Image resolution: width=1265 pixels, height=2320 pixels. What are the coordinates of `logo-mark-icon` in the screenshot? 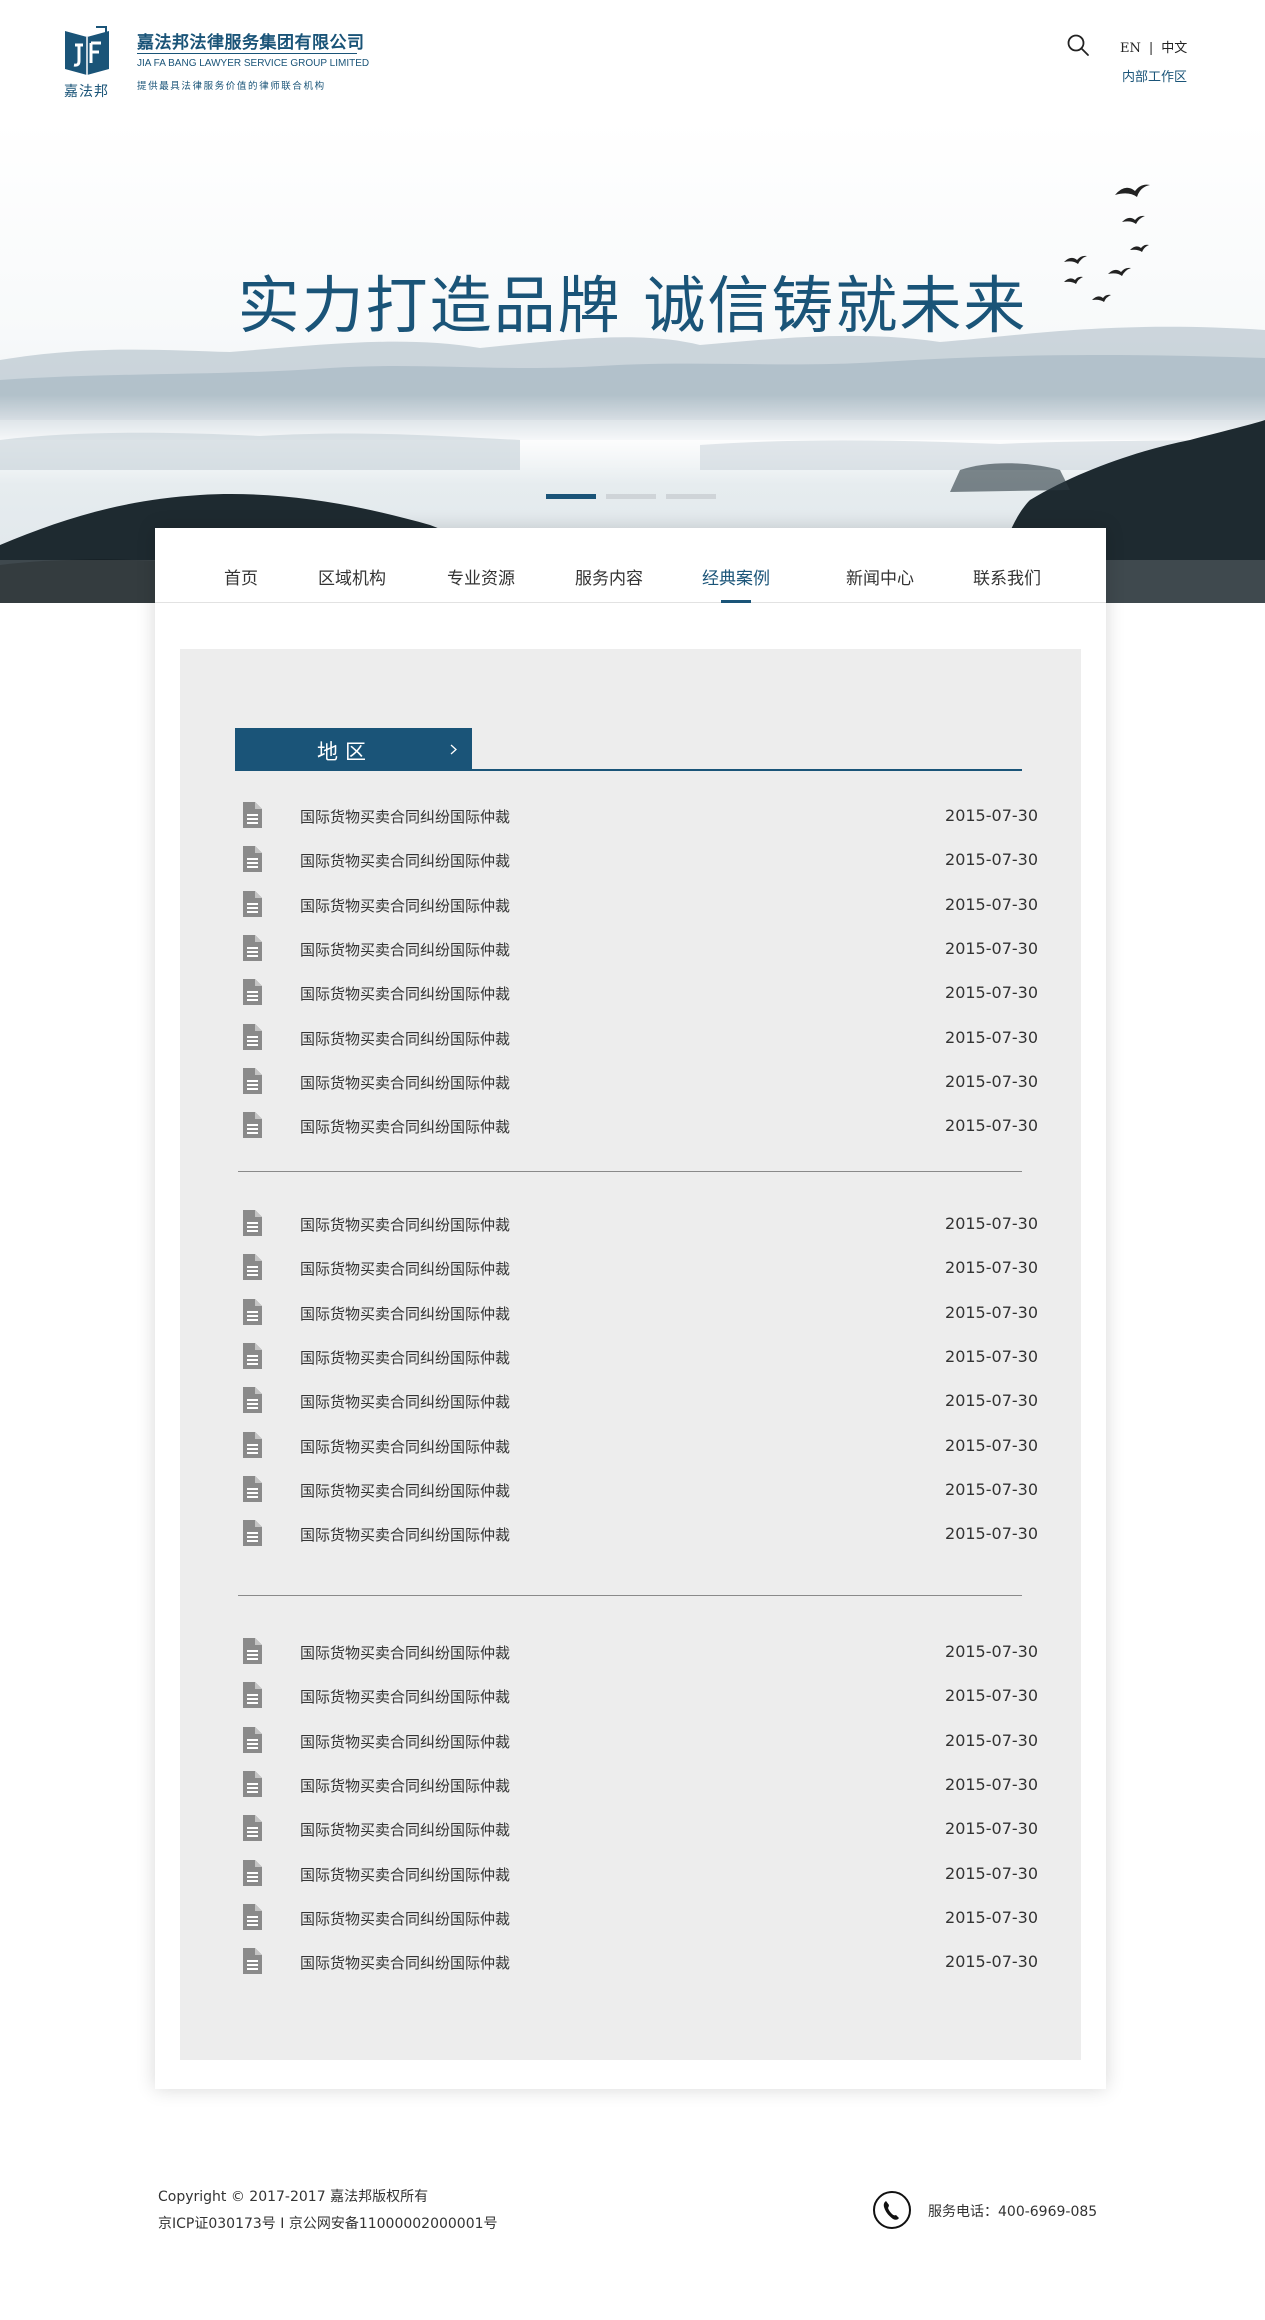 It's located at (87, 50).